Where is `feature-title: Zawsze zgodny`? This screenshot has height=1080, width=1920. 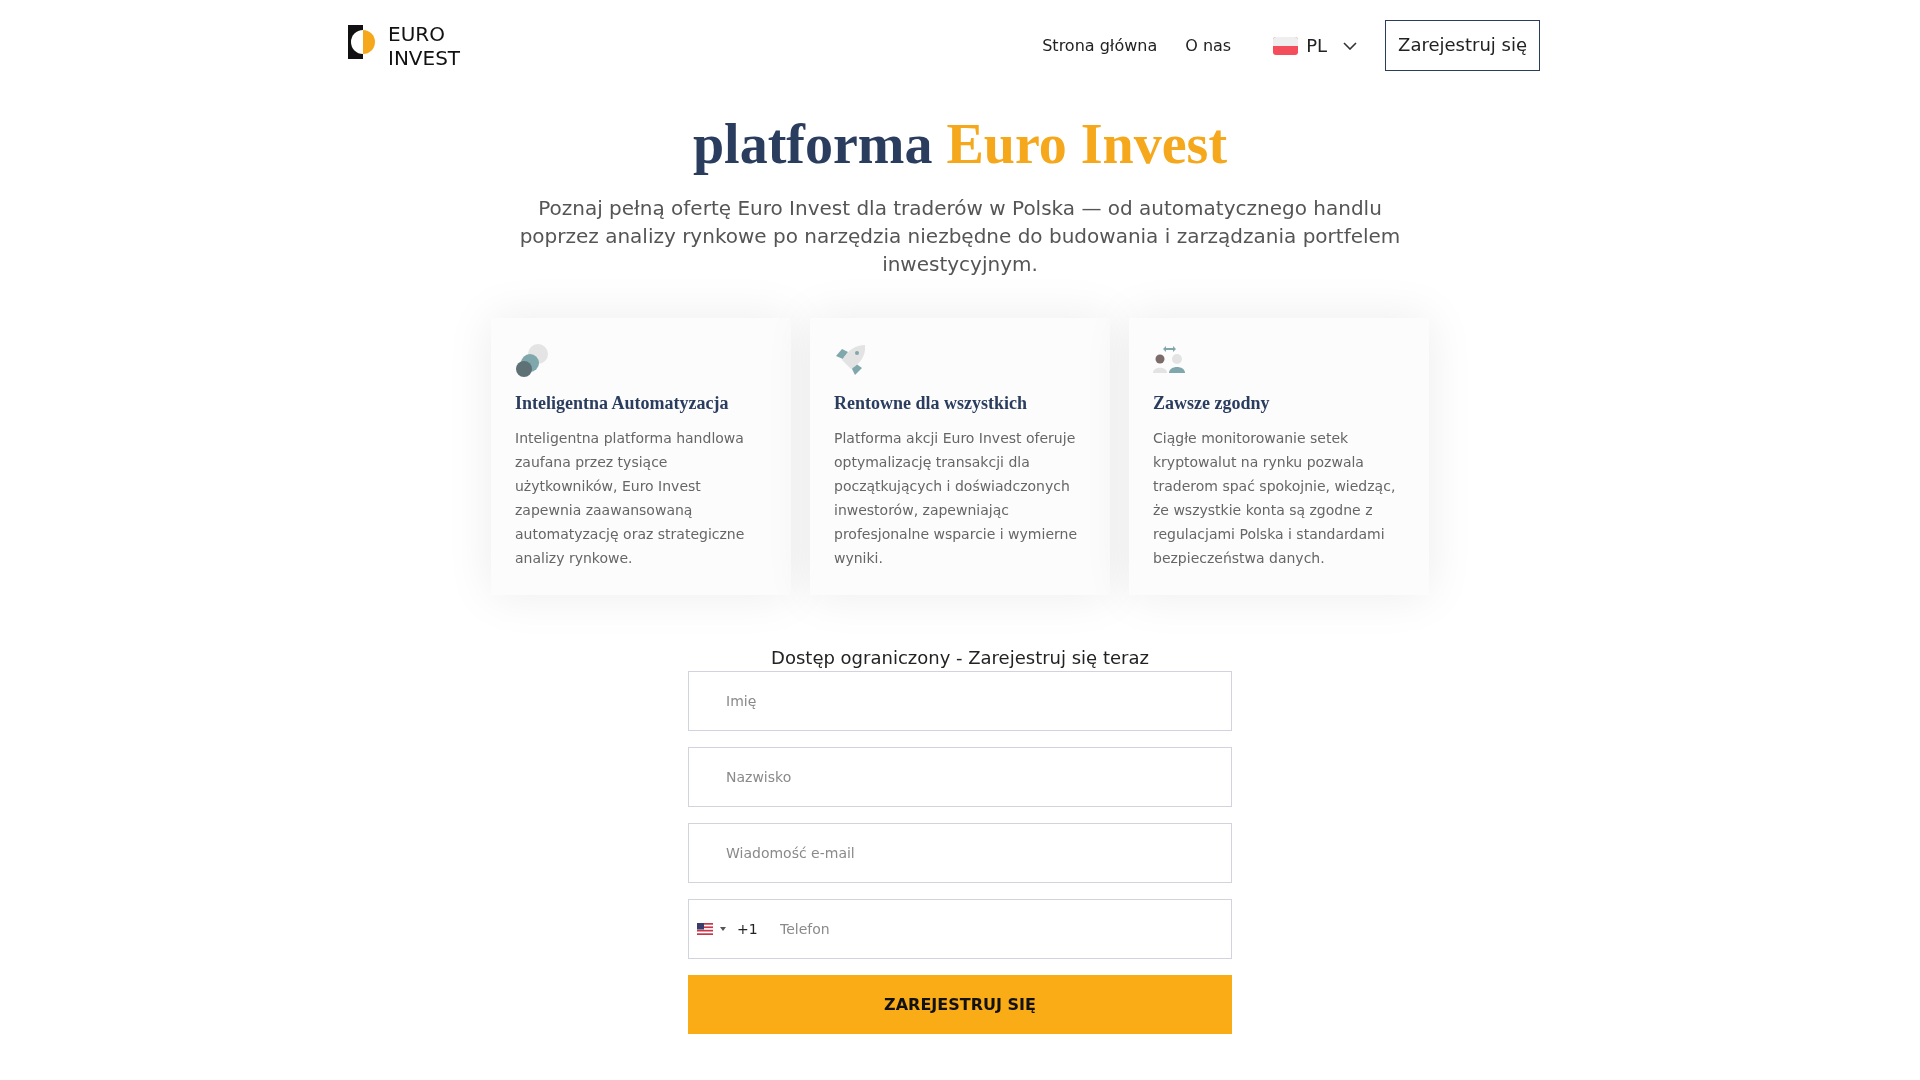
feature-title: Zawsze zgodny is located at coordinates (1212, 403).